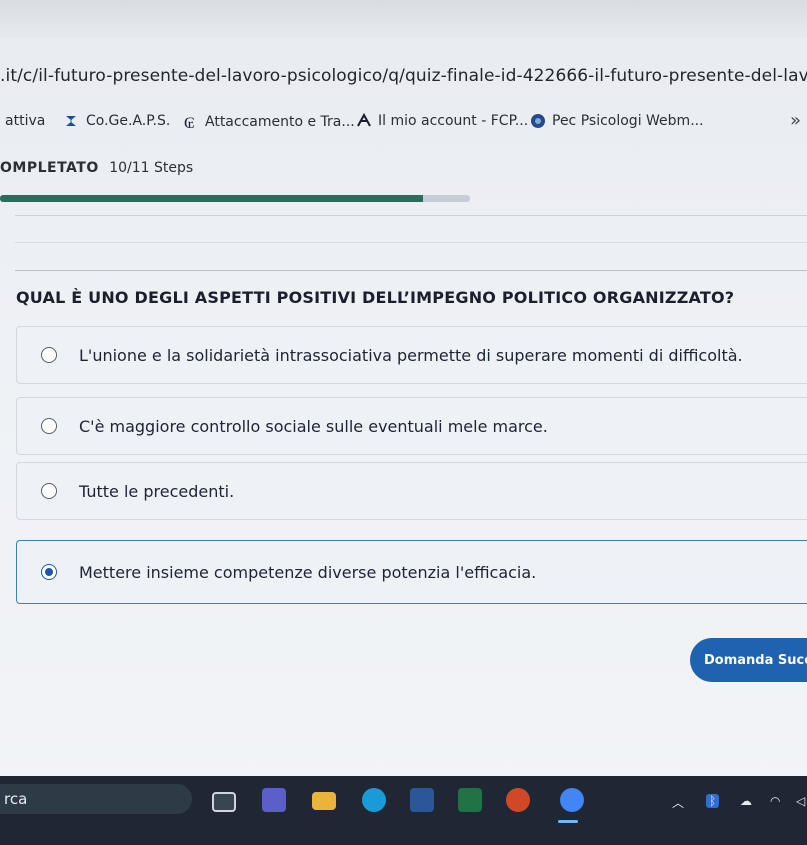 This screenshot has width=807, height=845. I want to click on excel-icon, so click(470, 800).